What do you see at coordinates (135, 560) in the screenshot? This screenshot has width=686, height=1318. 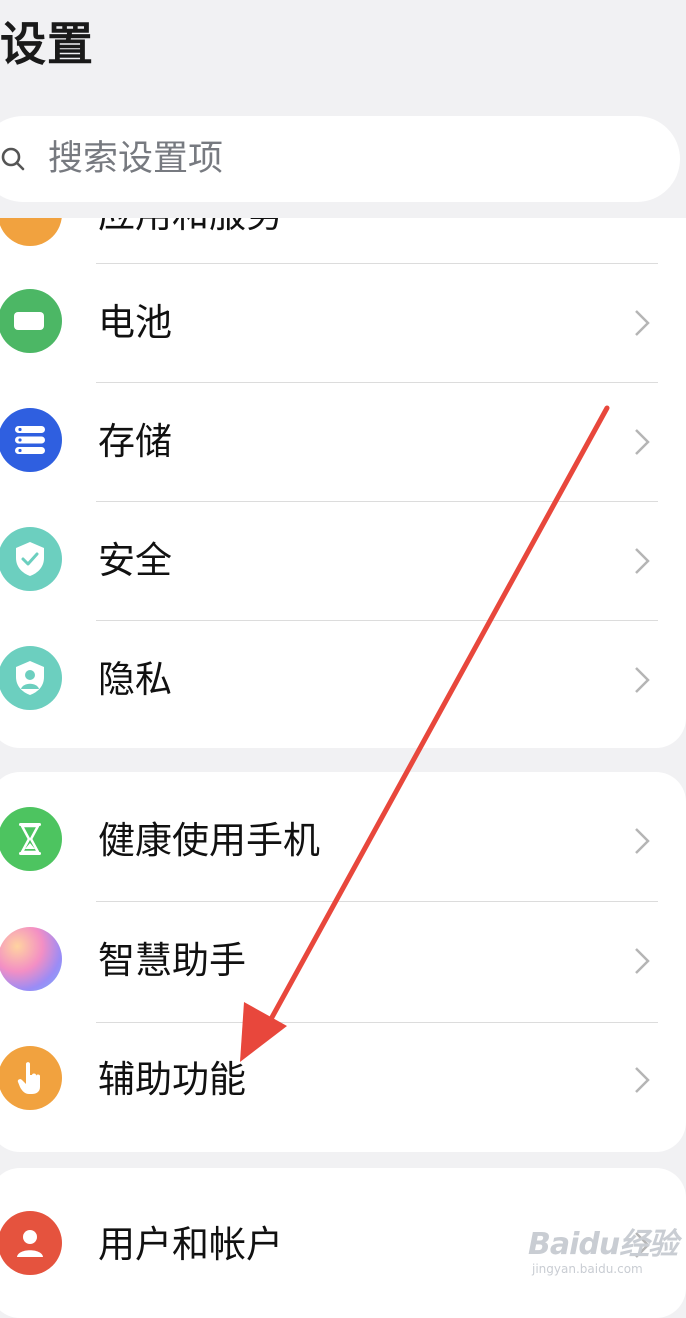 I see `item-label: 安全` at bounding box center [135, 560].